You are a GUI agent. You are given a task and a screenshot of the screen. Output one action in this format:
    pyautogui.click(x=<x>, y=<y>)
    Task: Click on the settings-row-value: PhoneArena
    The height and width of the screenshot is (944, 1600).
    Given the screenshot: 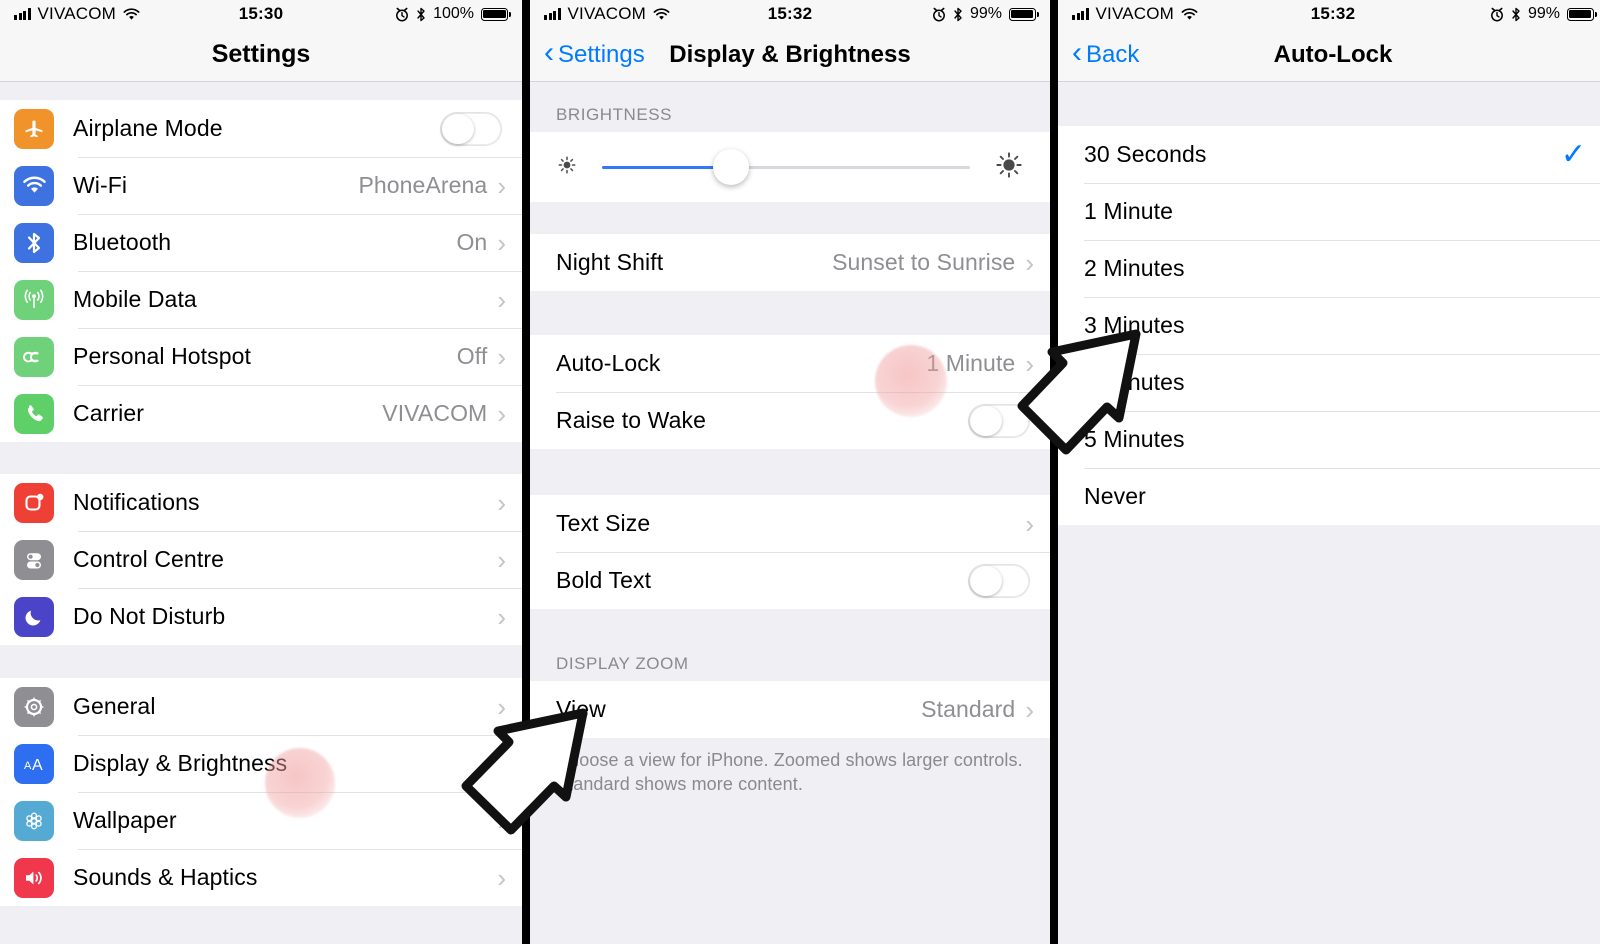 What is the action you would take?
    pyautogui.click(x=423, y=185)
    